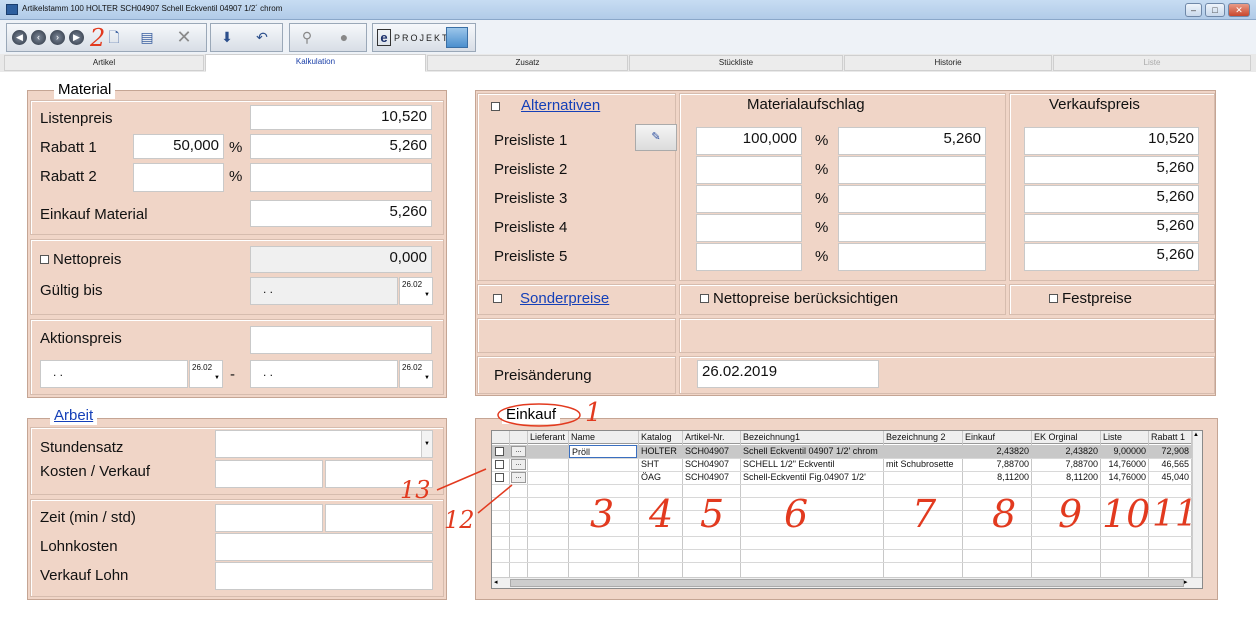 This screenshot has height=636, width=1256. Describe the element at coordinates (924, 514) in the screenshot. I see `annotation-7: 7` at that location.